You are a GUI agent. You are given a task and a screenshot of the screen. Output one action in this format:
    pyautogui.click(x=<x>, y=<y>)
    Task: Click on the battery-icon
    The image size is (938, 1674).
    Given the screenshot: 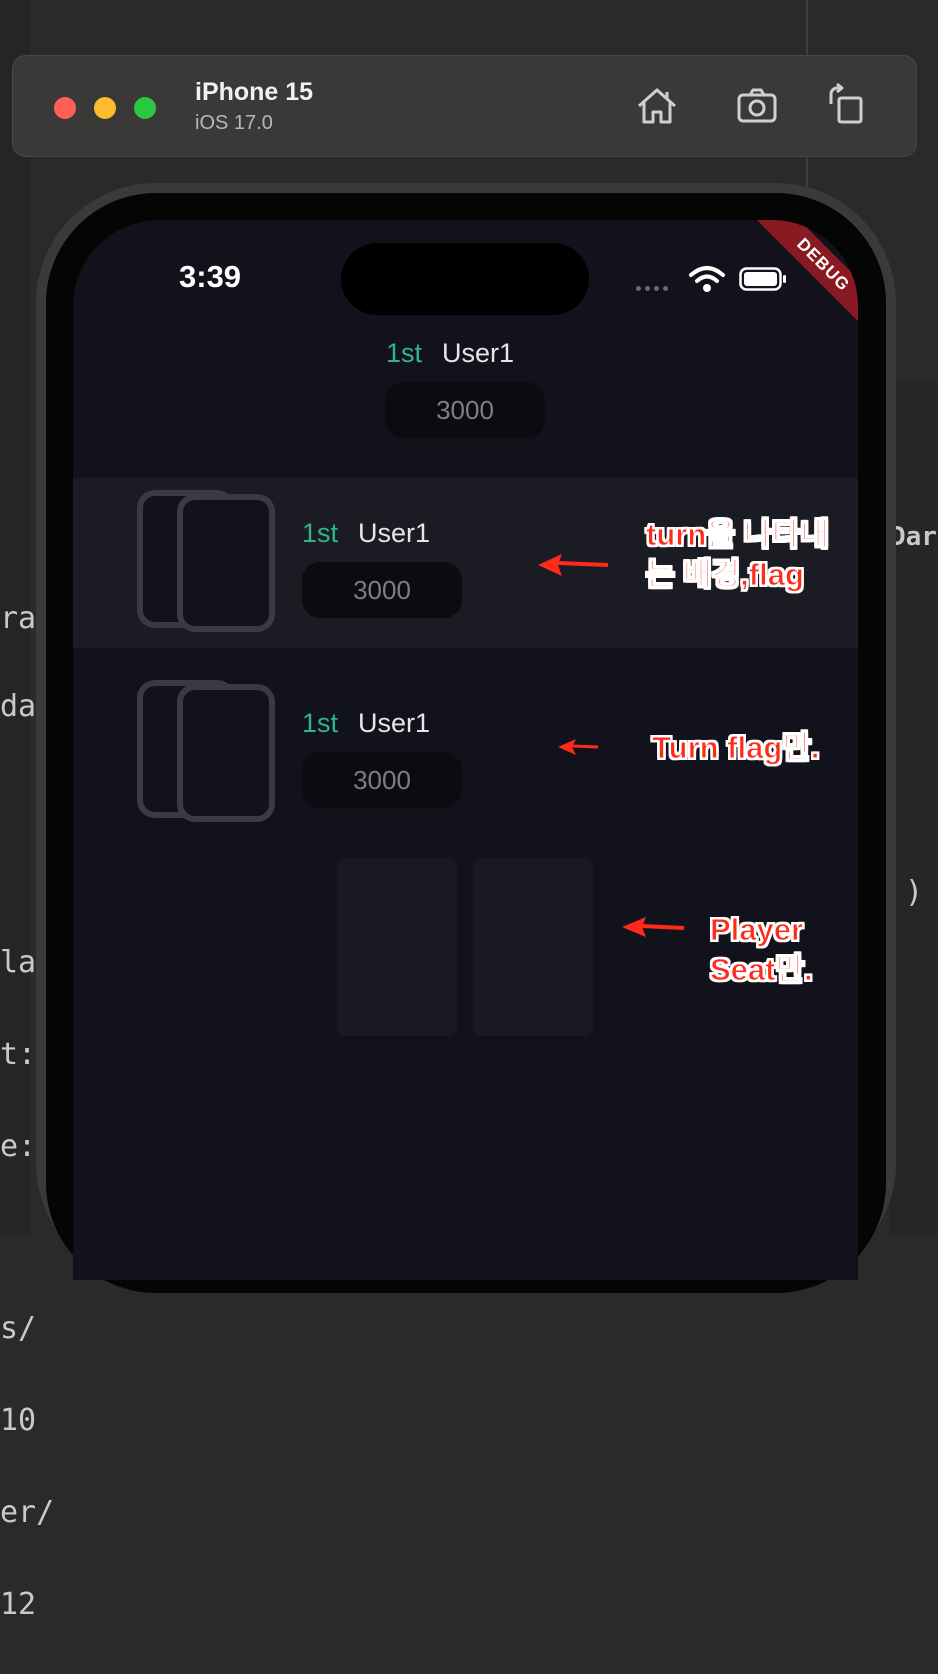 What is the action you would take?
    pyautogui.click(x=762, y=279)
    